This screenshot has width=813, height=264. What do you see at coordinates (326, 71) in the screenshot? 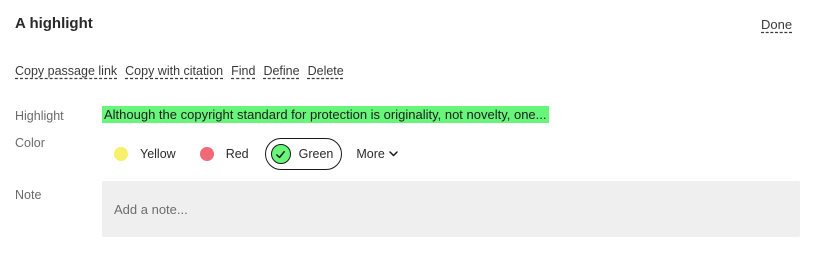
I see `delete-button: Delete` at bounding box center [326, 71].